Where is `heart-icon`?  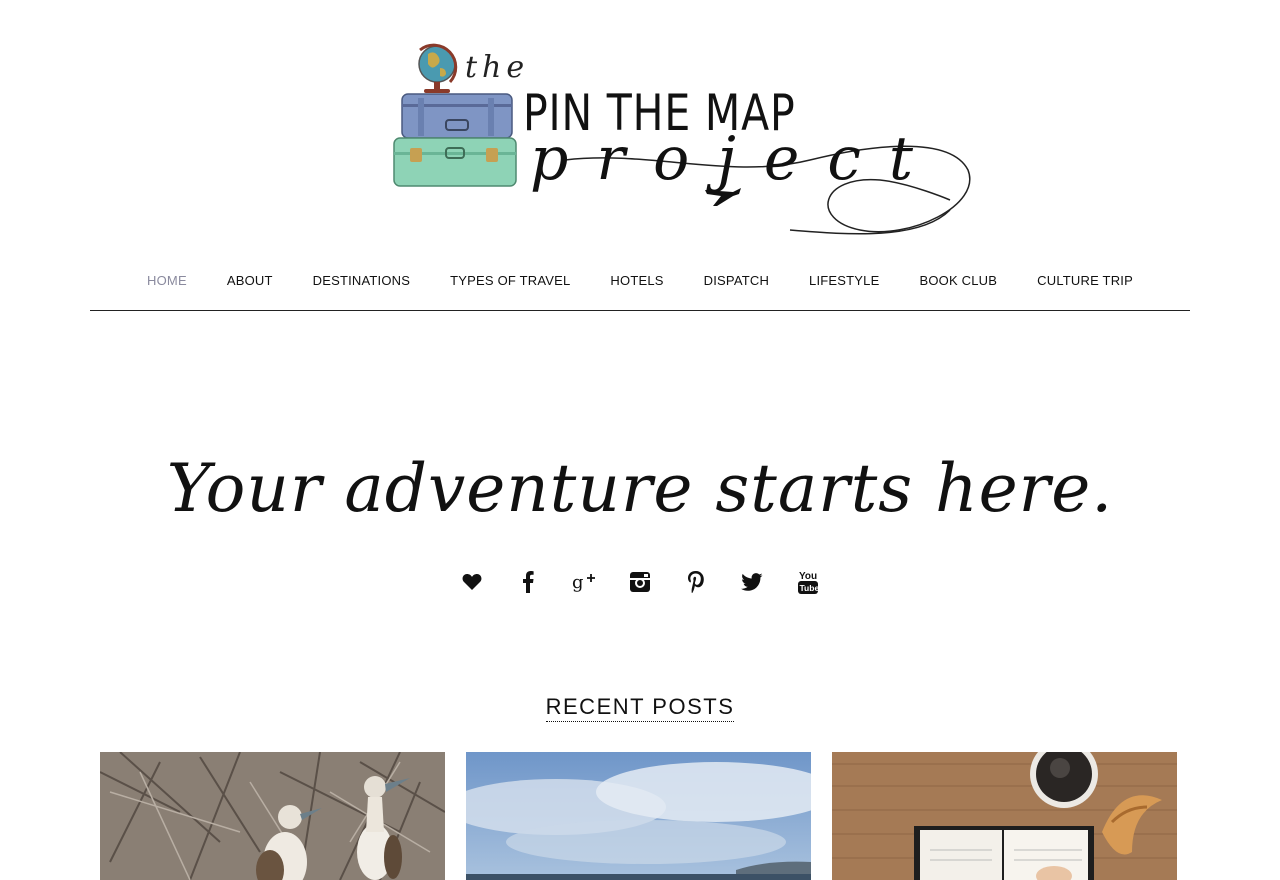
heart-icon is located at coordinates (472, 582).